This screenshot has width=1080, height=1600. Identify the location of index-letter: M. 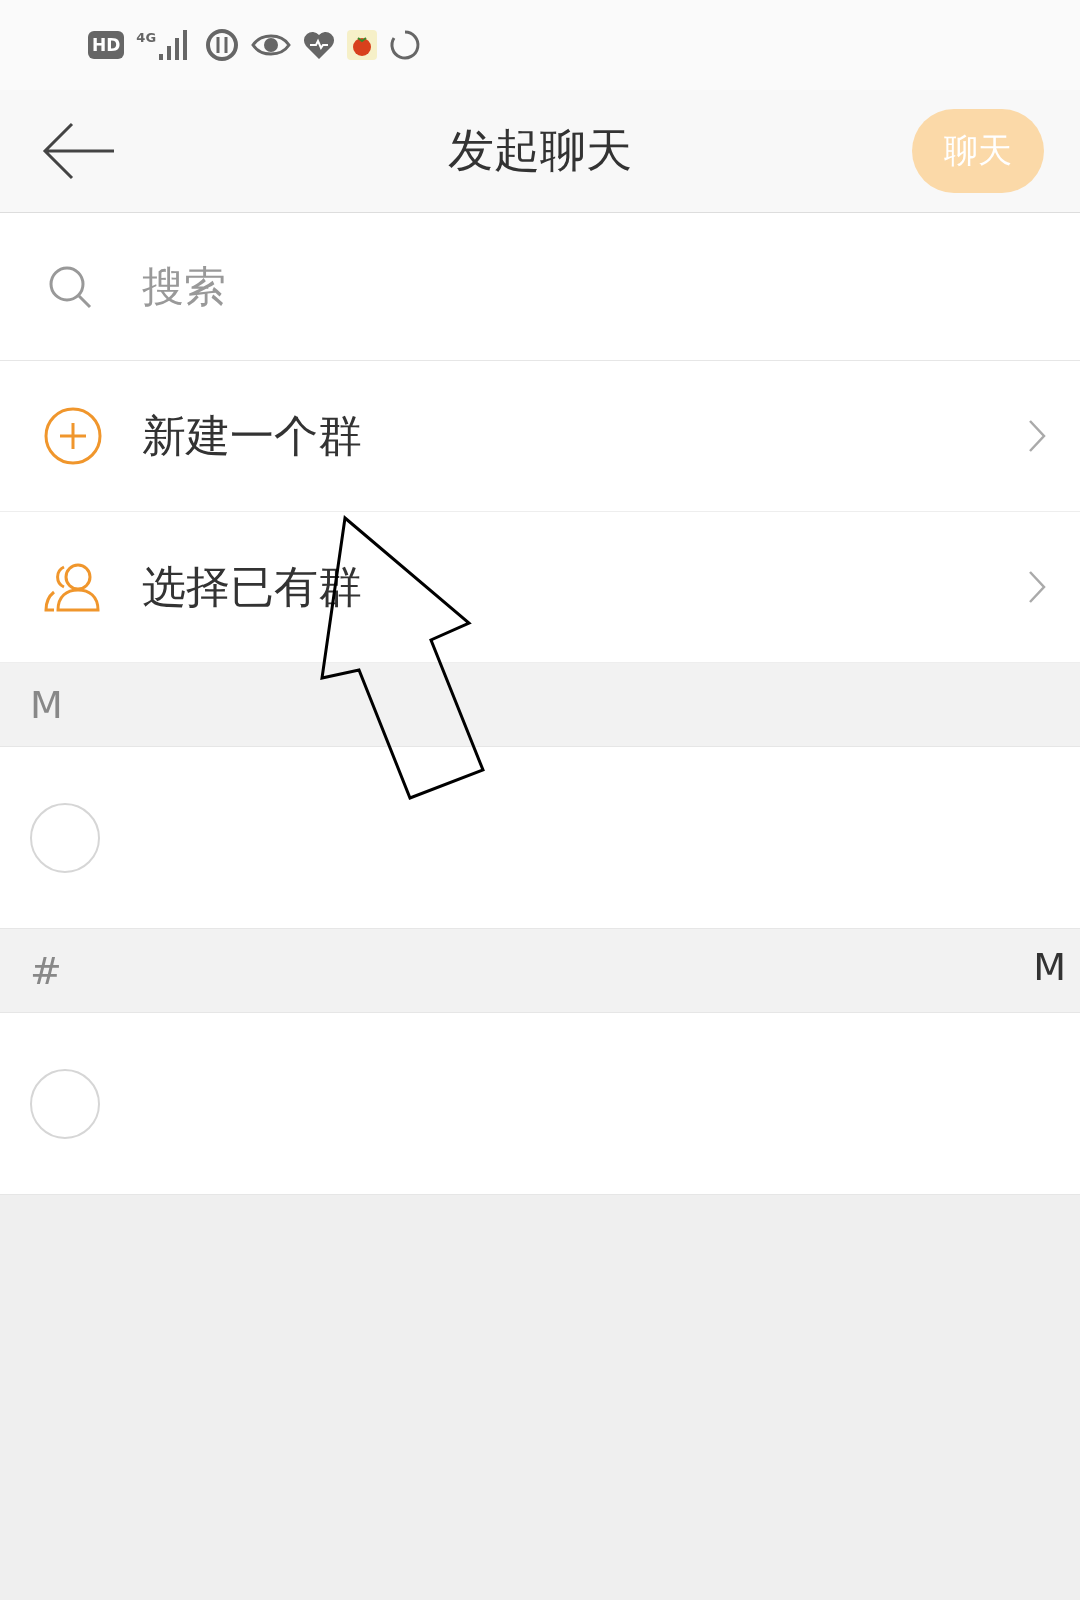
(1049, 967).